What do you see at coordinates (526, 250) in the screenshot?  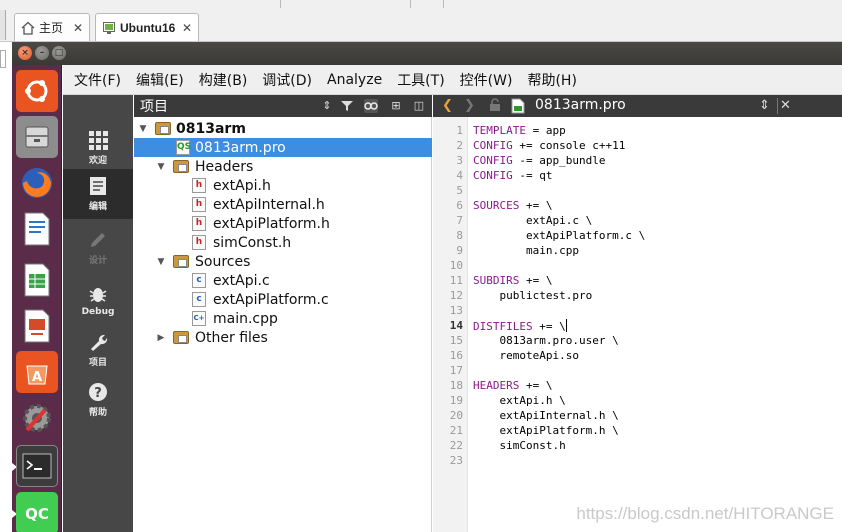 I see `code-line: main.cpp` at bounding box center [526, 250].